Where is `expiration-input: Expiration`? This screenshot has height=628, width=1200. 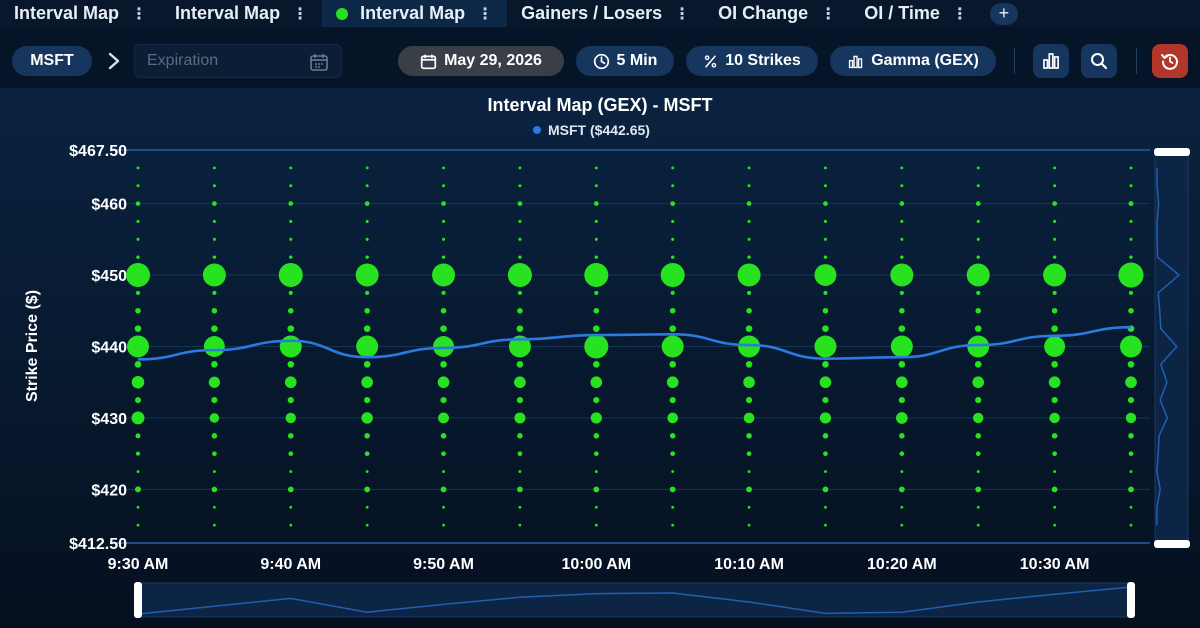
expiration-input: Expiration is located at coordinates (238, 61).